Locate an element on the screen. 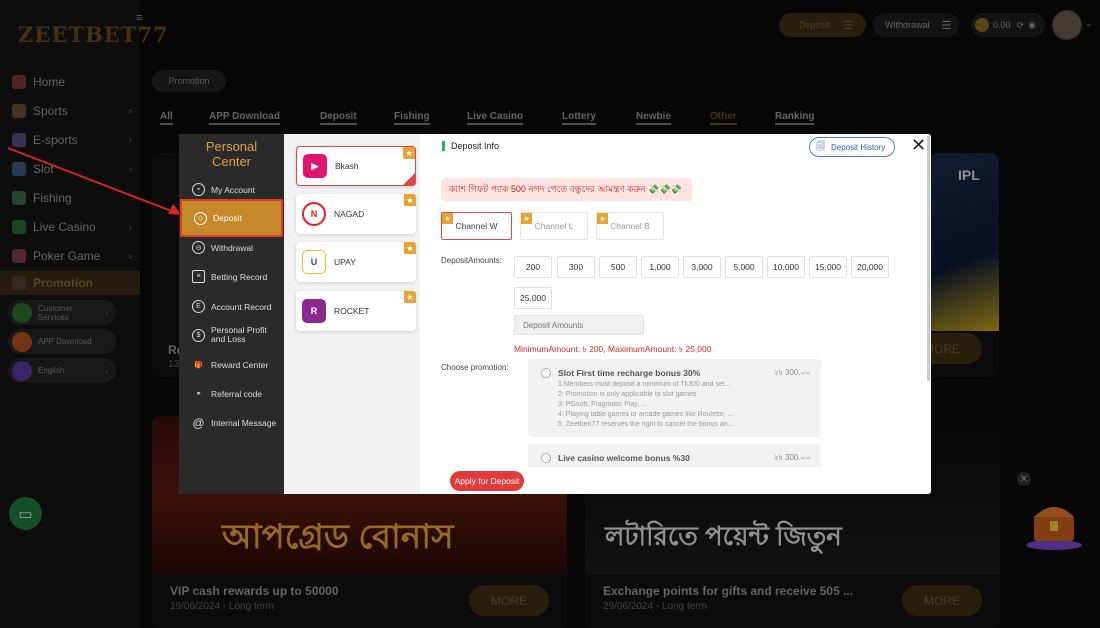 This screenshot has height=628, width=1100. account-icon: ▪ is located at coordinates (198, 189).